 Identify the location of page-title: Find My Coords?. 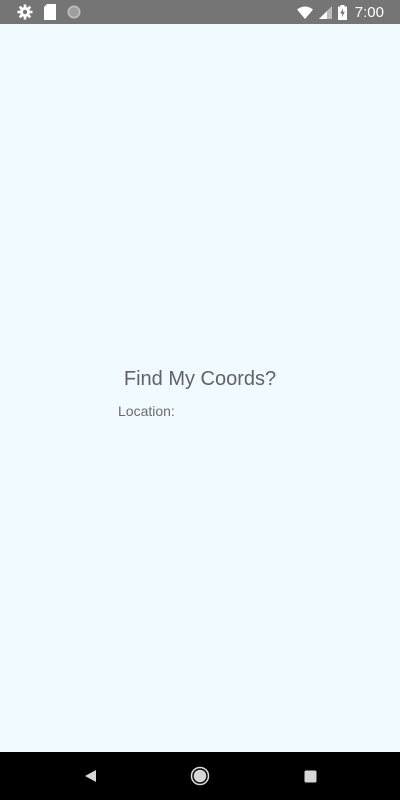
(200, 379).